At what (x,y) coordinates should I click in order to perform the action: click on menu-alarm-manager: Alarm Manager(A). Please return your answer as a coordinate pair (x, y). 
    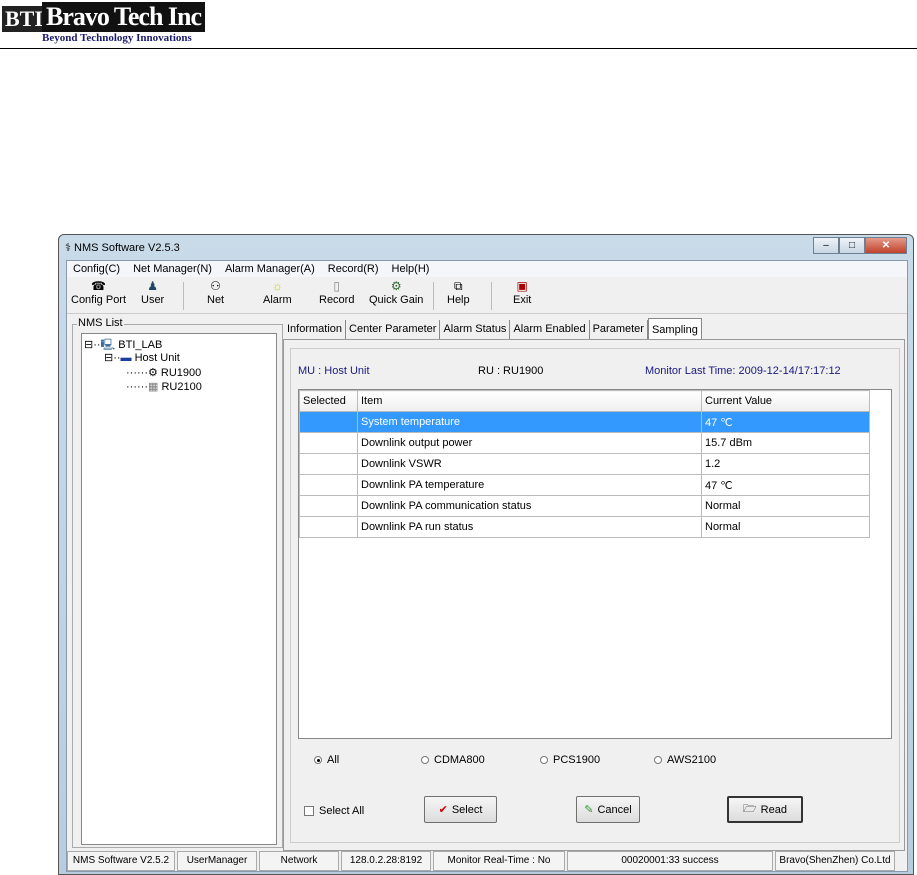
    Looking at the image, I should click on (270, 269).